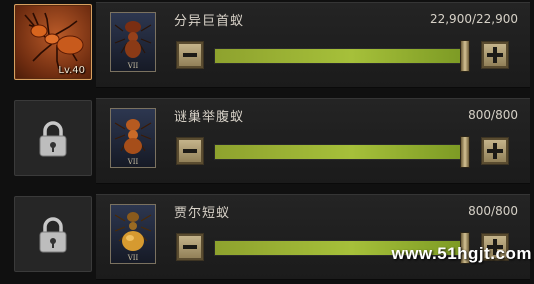 Image resolution: width=534 pixels, height=284 pixels. I want to click on unit-name: 分异巨首蚁, so click(209, 21).